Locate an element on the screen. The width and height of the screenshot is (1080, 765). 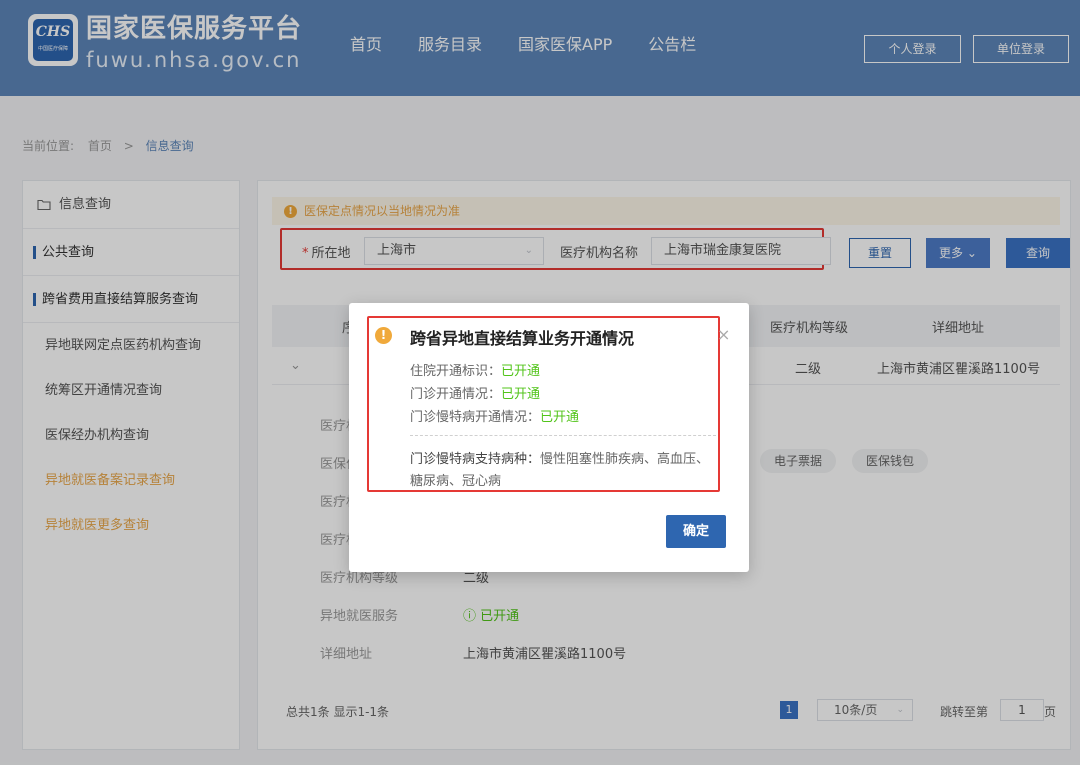
supported-diseases: 门诊慢特病支持病种：慢性阻塞性肺疾病、高血压、糖尿病、冠心病 is located at coordinates (560, 470).